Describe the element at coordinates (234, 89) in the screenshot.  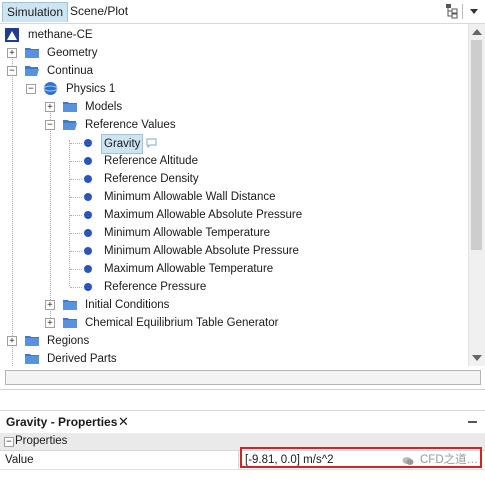
I see `tree-row-physics: − Physics 1` at that location.